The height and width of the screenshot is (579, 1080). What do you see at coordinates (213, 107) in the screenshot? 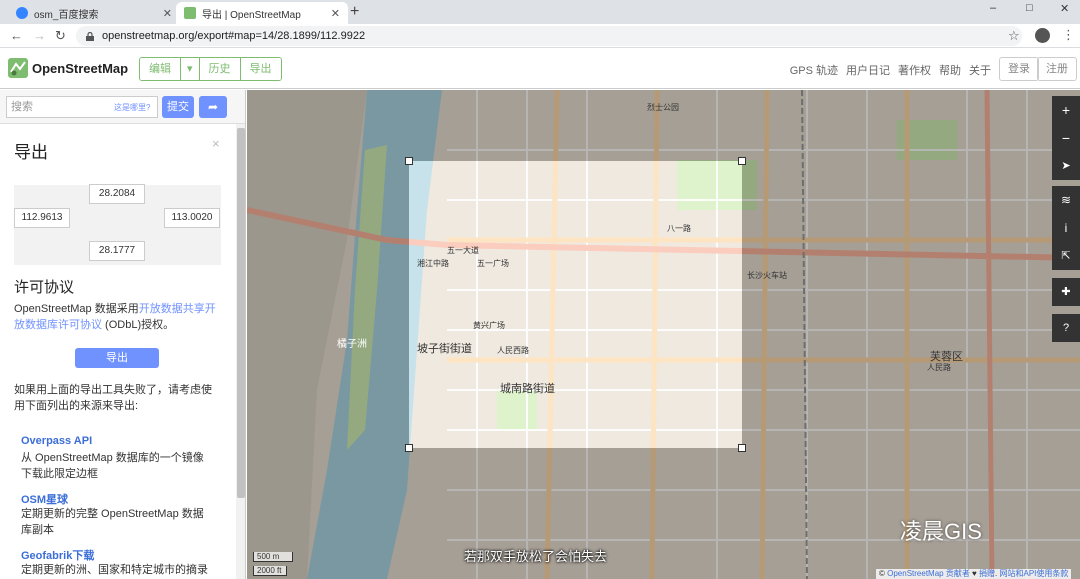
I see `directions-icon: ➦` at bounding box center [213, 107].